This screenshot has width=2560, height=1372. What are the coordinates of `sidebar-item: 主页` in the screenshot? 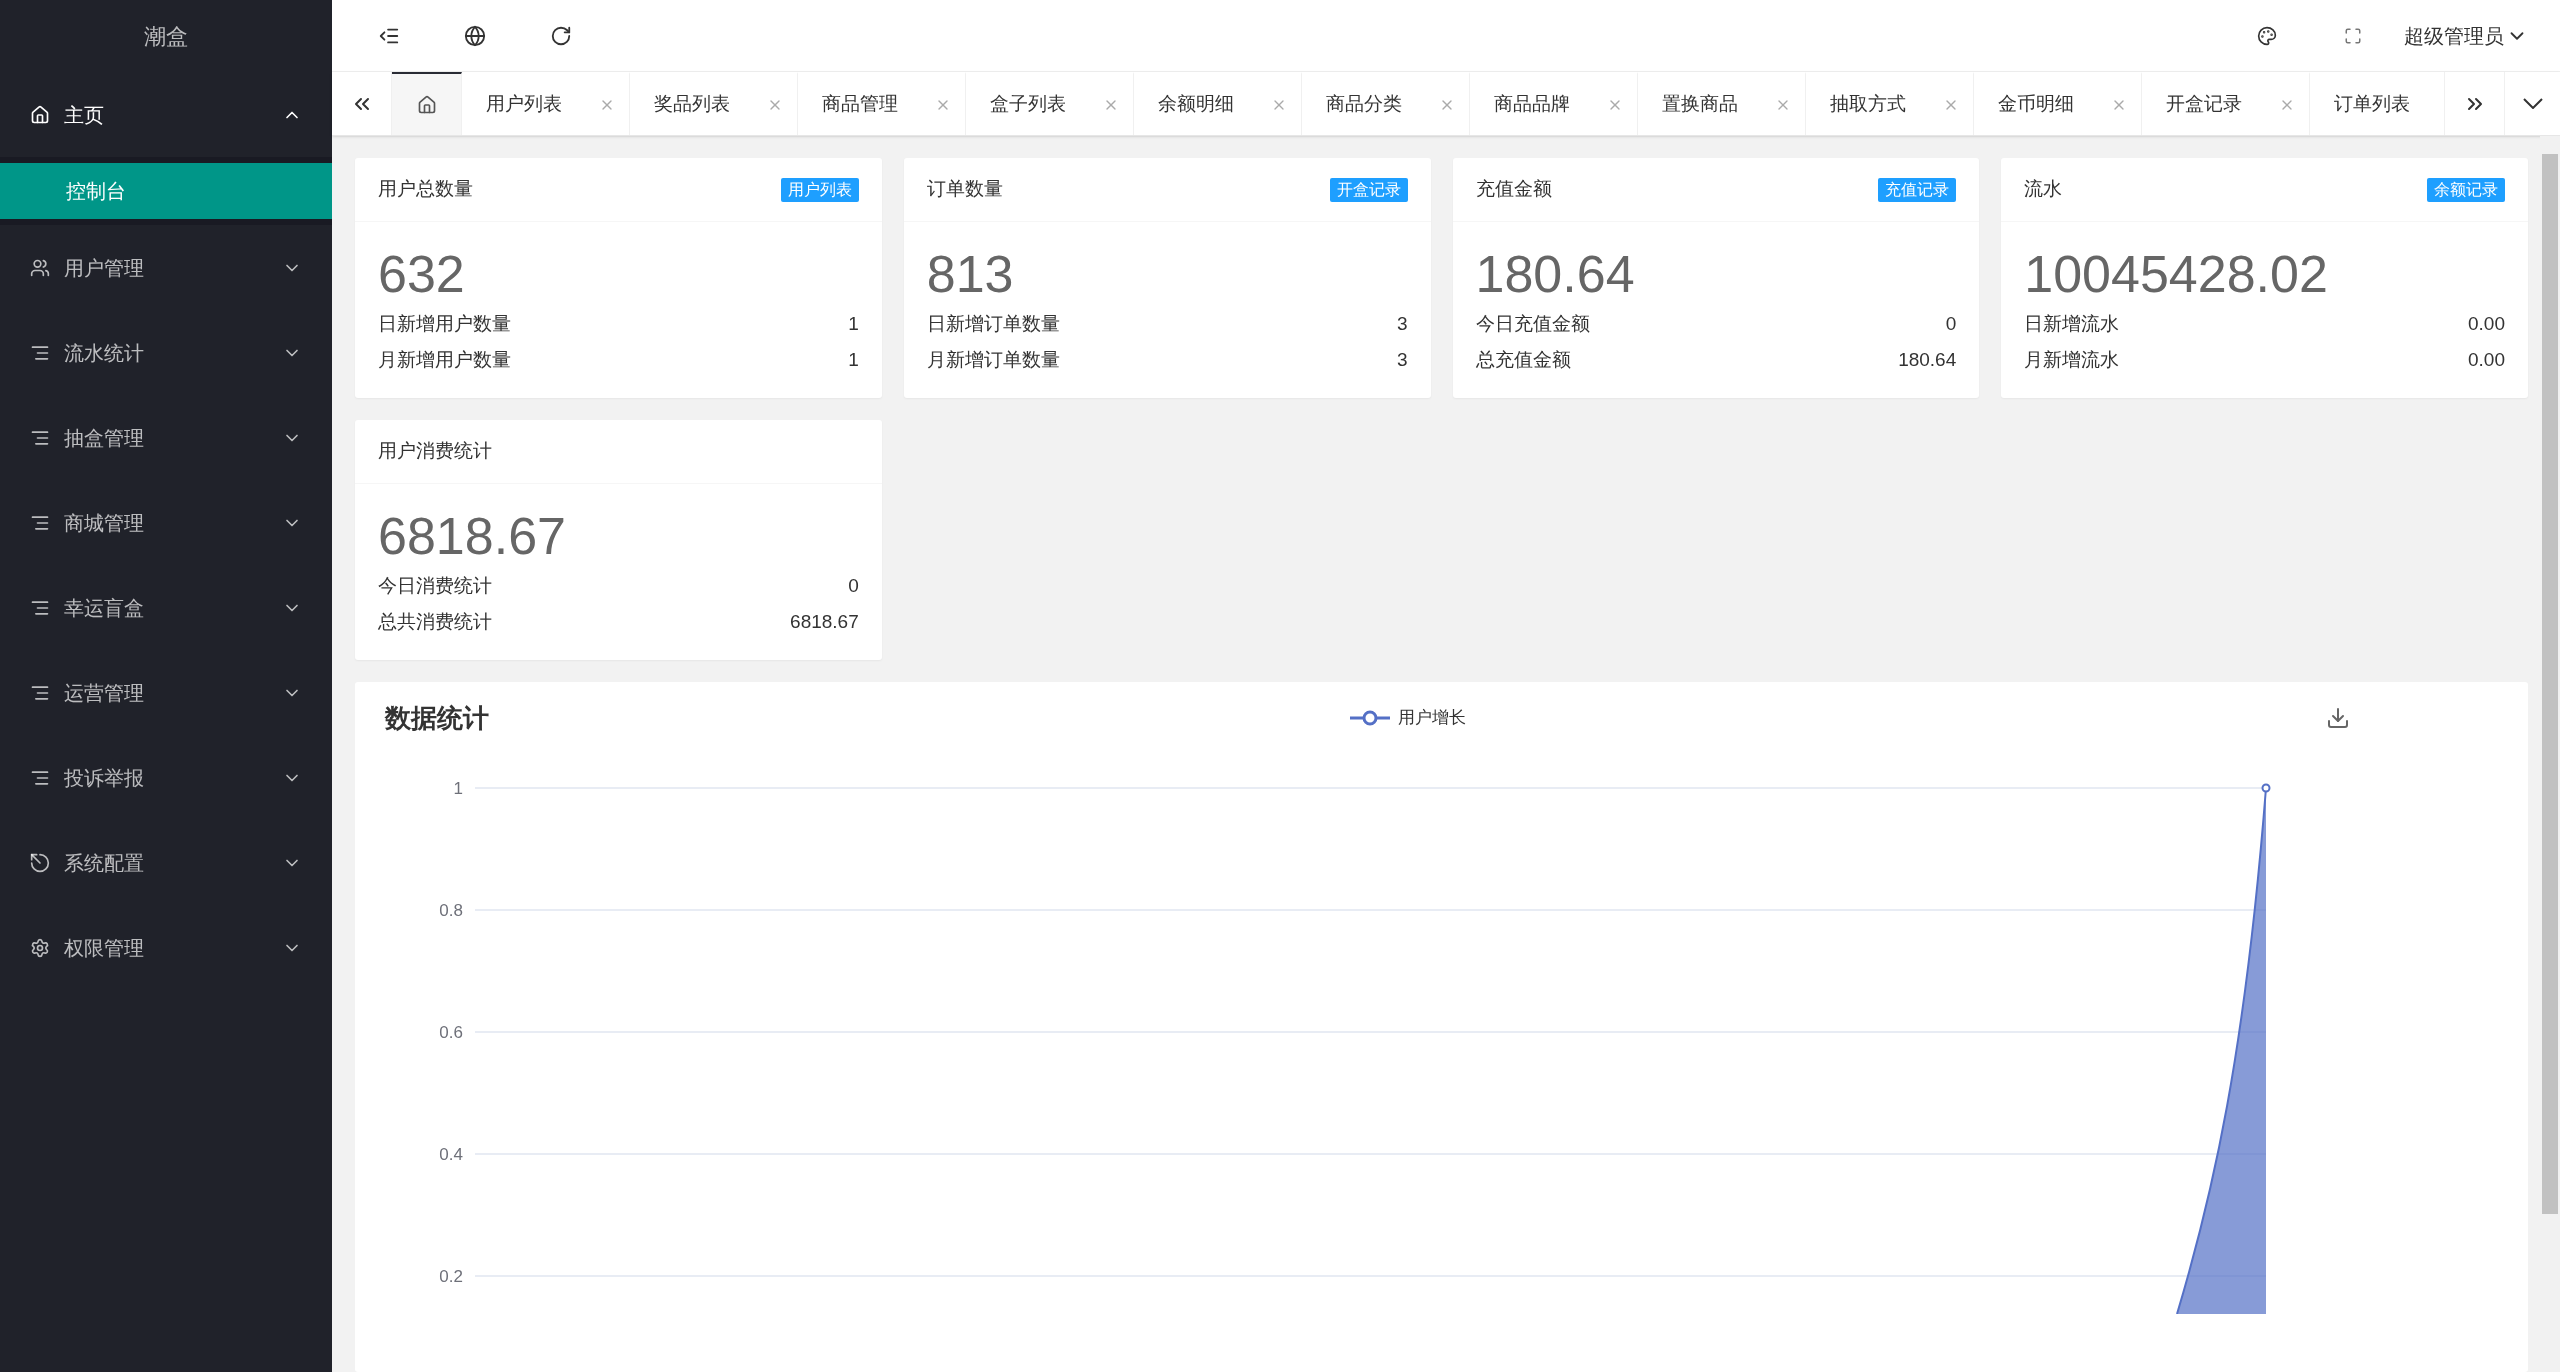 It's located at (166, 114).